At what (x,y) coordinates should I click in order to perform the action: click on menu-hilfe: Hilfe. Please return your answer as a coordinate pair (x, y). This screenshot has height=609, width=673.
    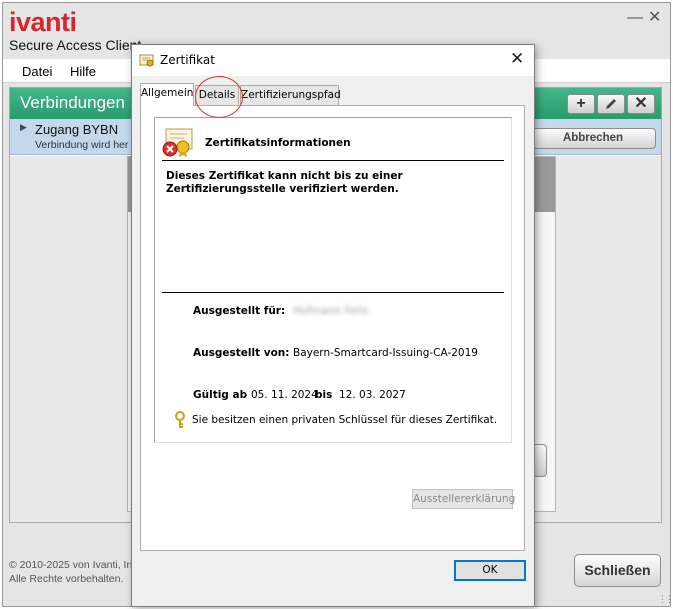
    Looking at the image, I should click on (83, 71).